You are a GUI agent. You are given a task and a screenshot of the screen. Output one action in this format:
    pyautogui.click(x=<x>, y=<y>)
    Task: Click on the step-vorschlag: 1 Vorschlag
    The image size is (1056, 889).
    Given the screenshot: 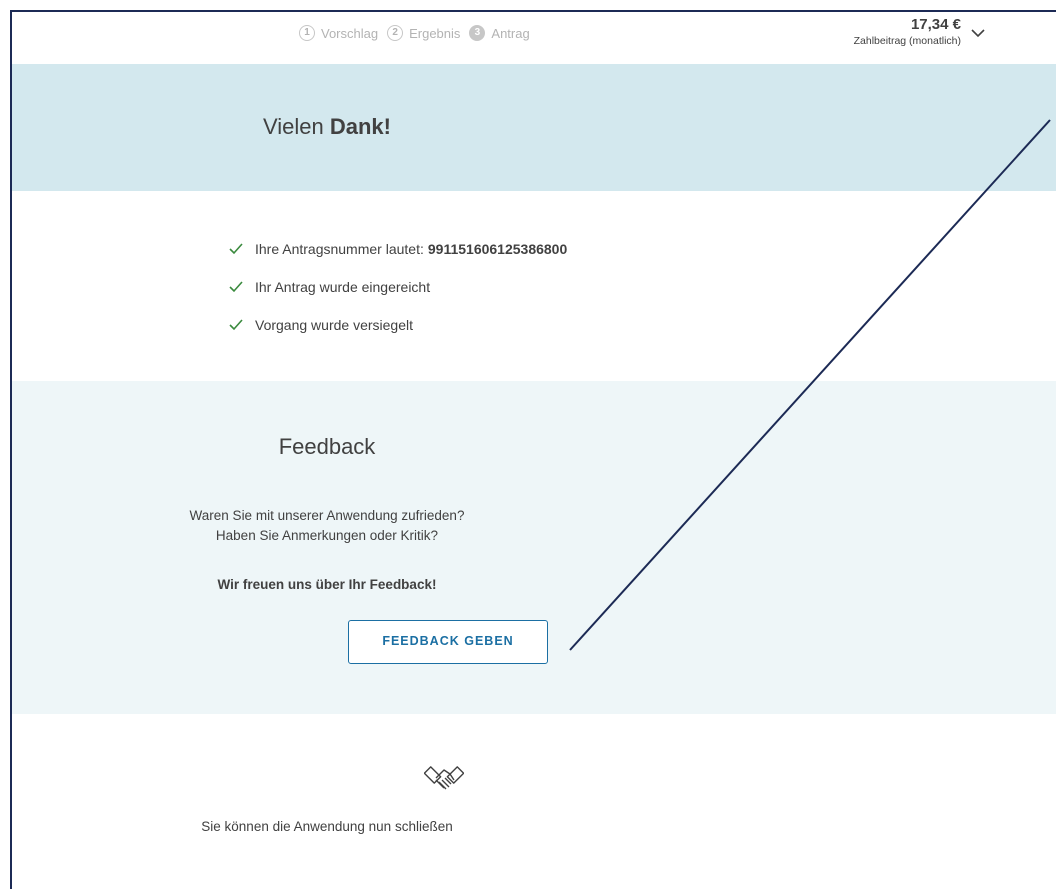 What is the action you would take?
    pyautogui.click(x=338, y=33)
    